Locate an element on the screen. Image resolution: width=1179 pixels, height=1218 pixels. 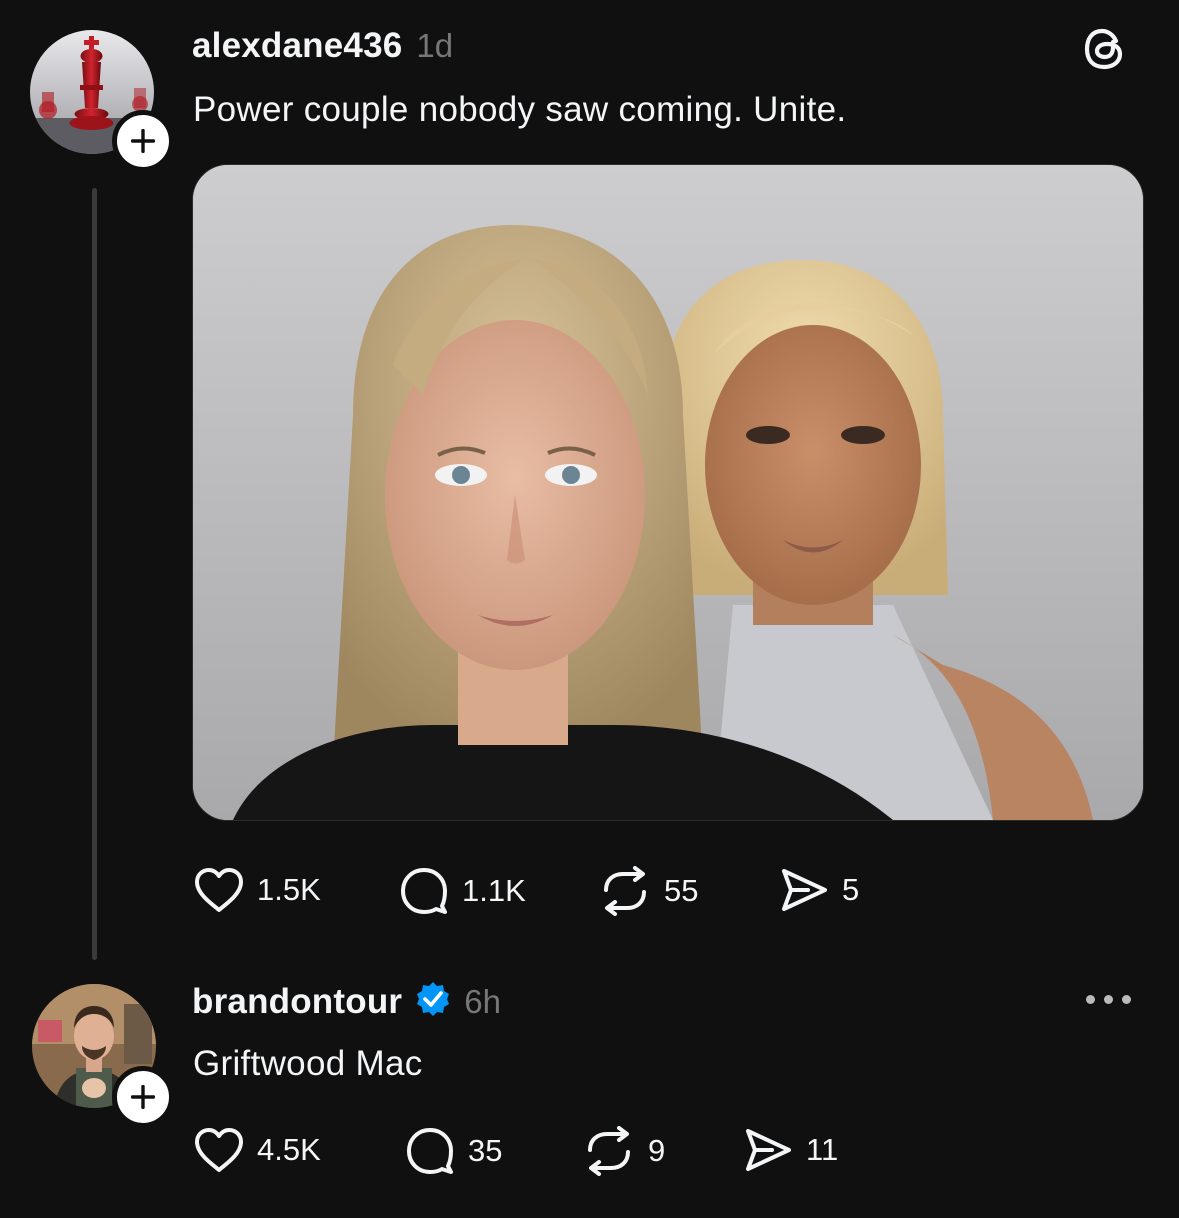
like-count: 1.5K is located at coordinates (289, 889).